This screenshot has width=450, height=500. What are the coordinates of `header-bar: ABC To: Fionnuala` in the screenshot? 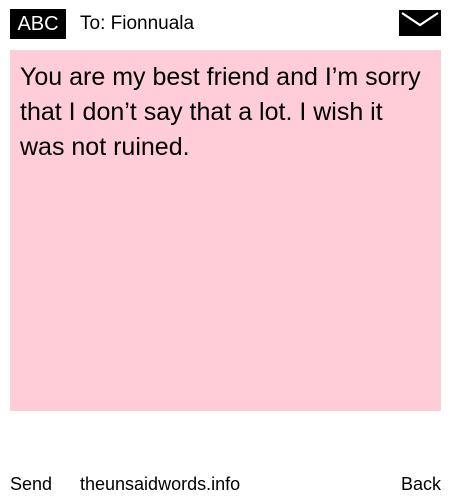 It's located at (225, 22).